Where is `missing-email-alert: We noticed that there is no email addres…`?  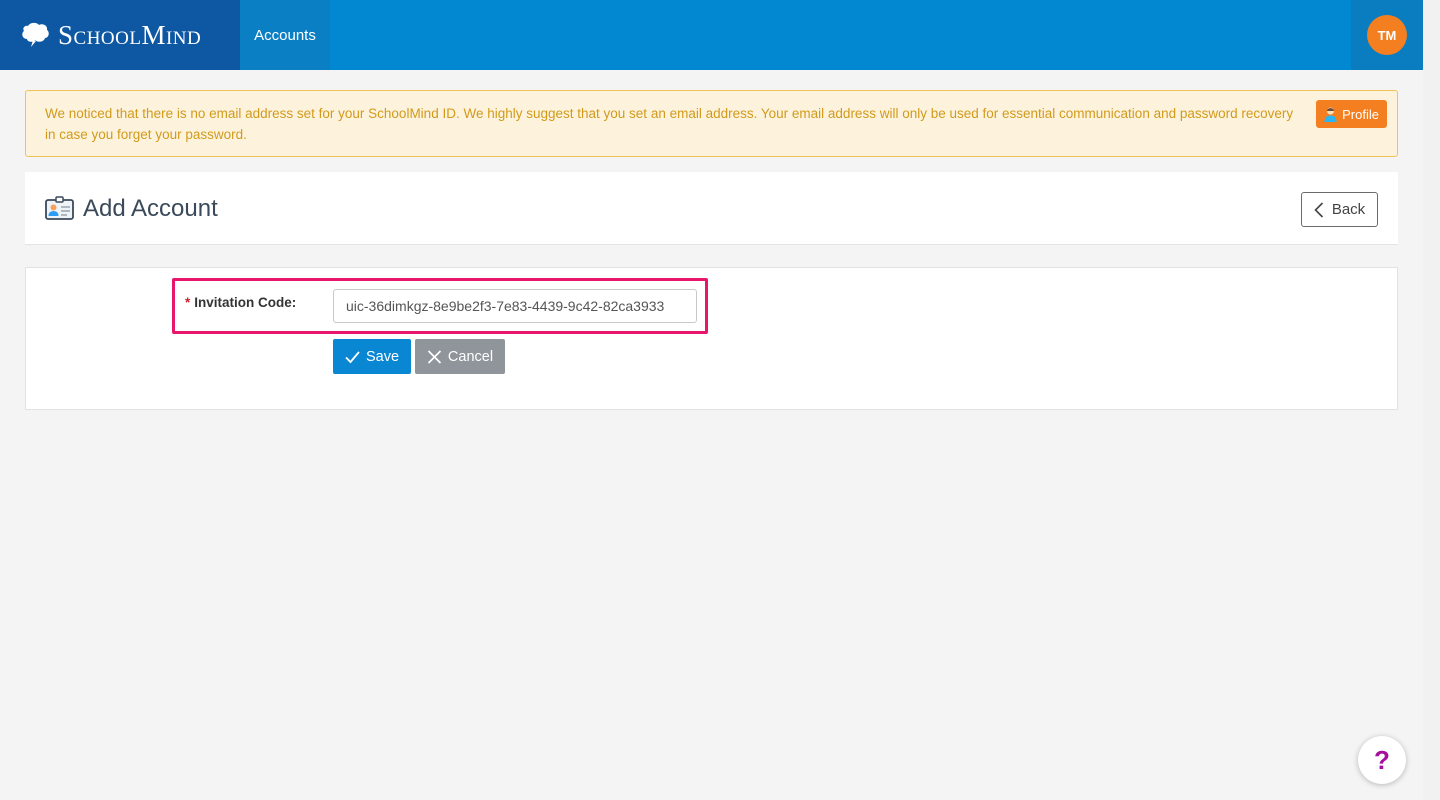 missing-email-alert: We noticed that there is no email addres… is located at coordinates (711, 123).